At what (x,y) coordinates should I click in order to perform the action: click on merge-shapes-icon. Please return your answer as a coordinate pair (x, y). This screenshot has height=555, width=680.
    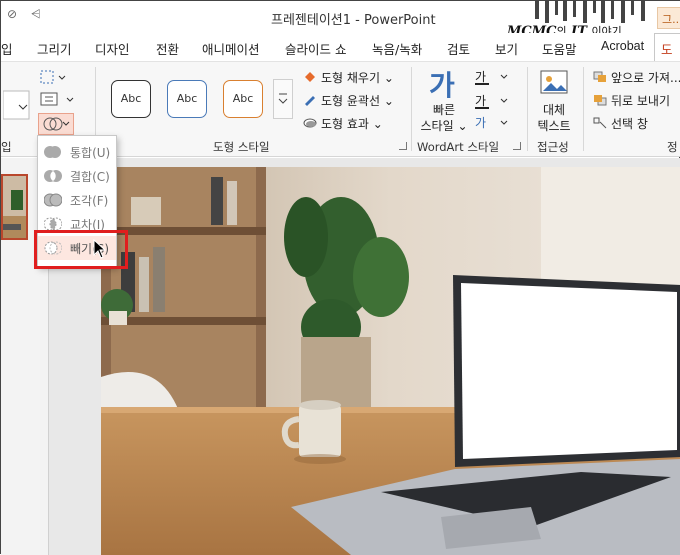
    Looking at the image, I should click on (56, 124).